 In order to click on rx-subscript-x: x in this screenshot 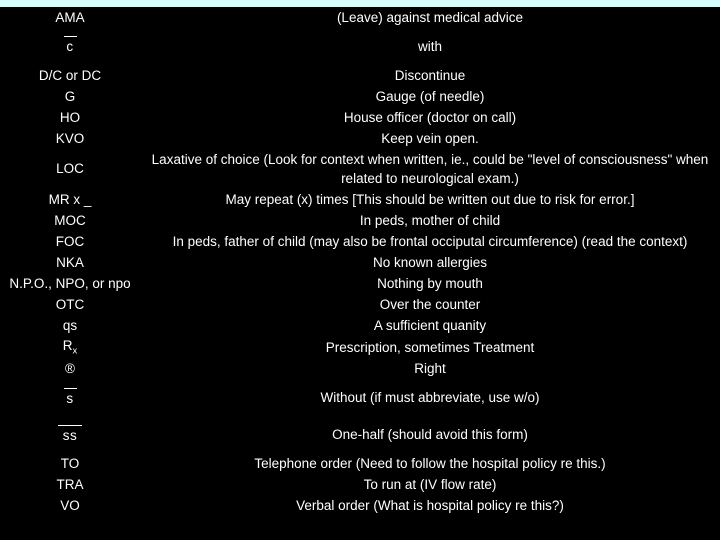, I will do `click(75, 351)`.